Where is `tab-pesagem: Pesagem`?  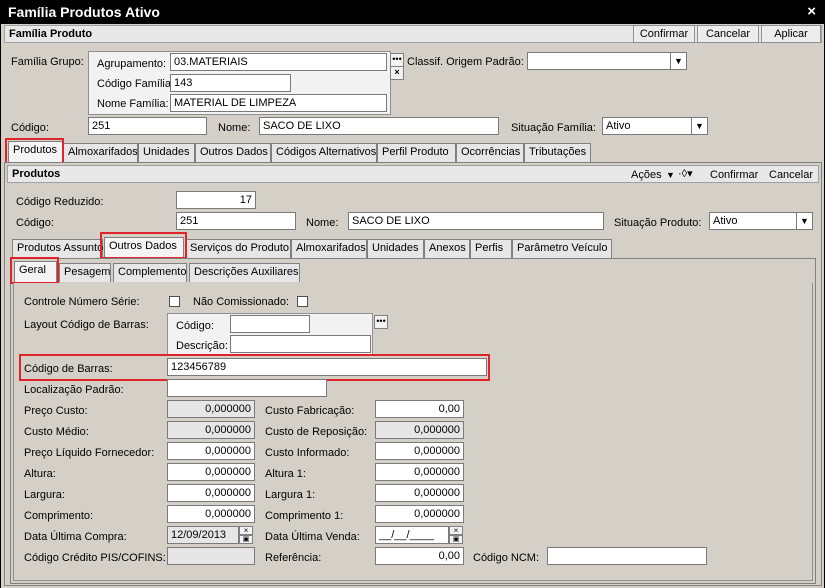
tab-pesagem: Pesagem is located at coordinates (85, 272).